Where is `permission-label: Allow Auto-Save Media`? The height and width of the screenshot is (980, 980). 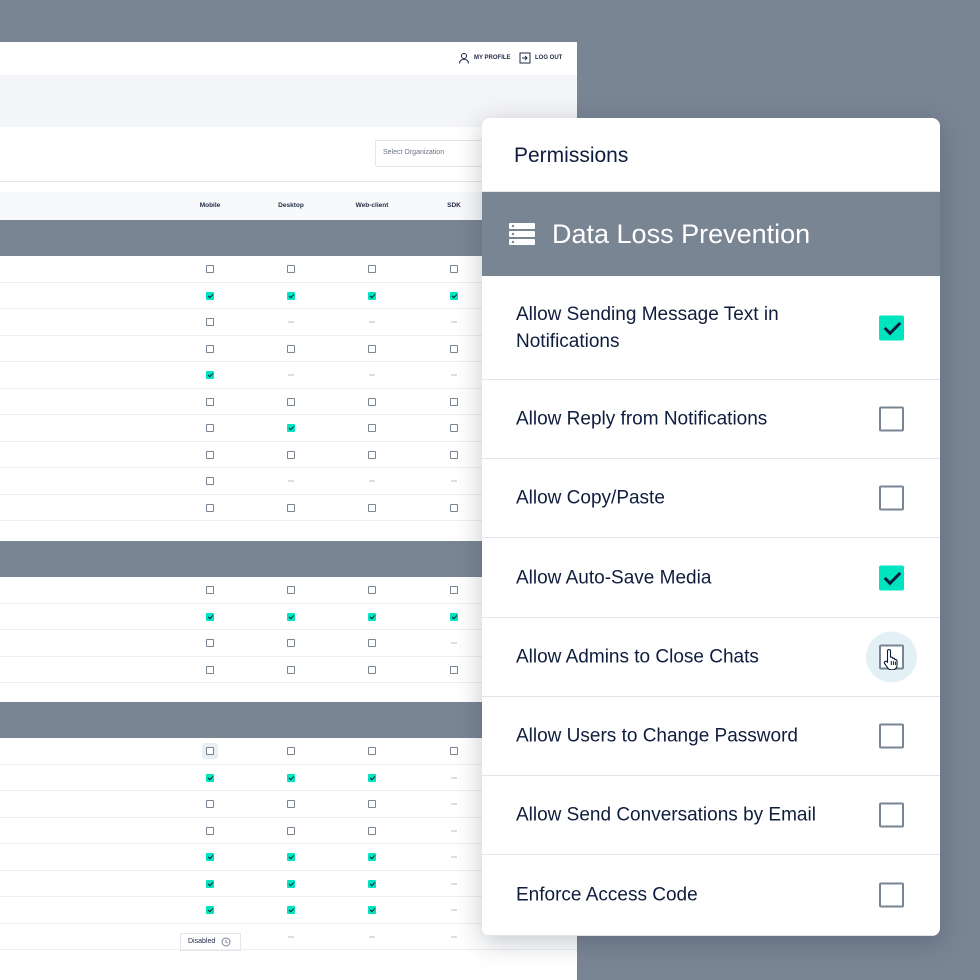
permission-label: Allow Auto-Save Media is located at coordinates (614, 577).